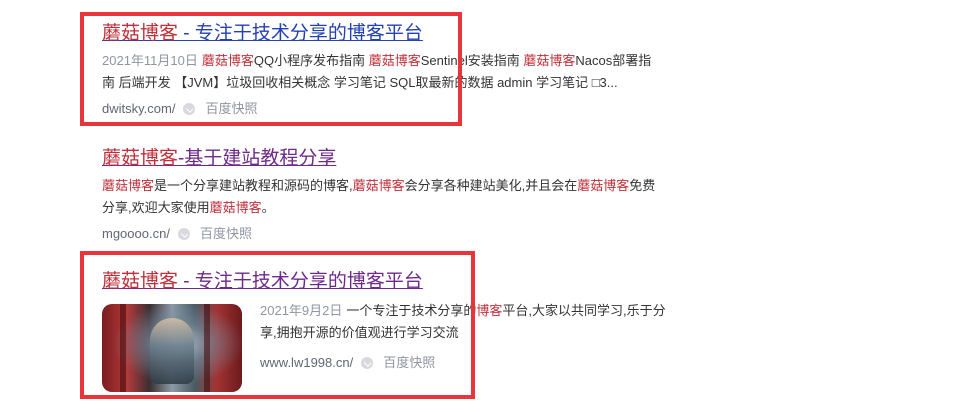 This screenshot has height=412, width=969. What do you see at coordinates (489, 310) in the screenshot?
I see `abstract-em: 博客` at bounding box center [489, 310].